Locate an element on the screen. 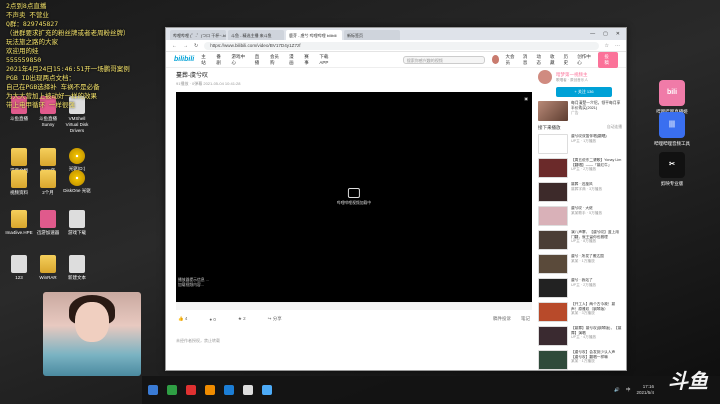 The height and width of the screenshot is (404, 720). overlay-line: Q群：829745827 is located at coordinates (32, 24).